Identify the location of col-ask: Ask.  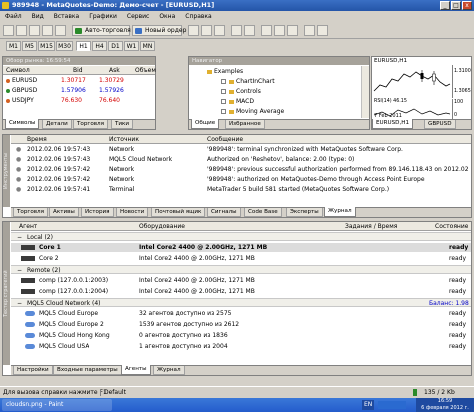
(114, 70).